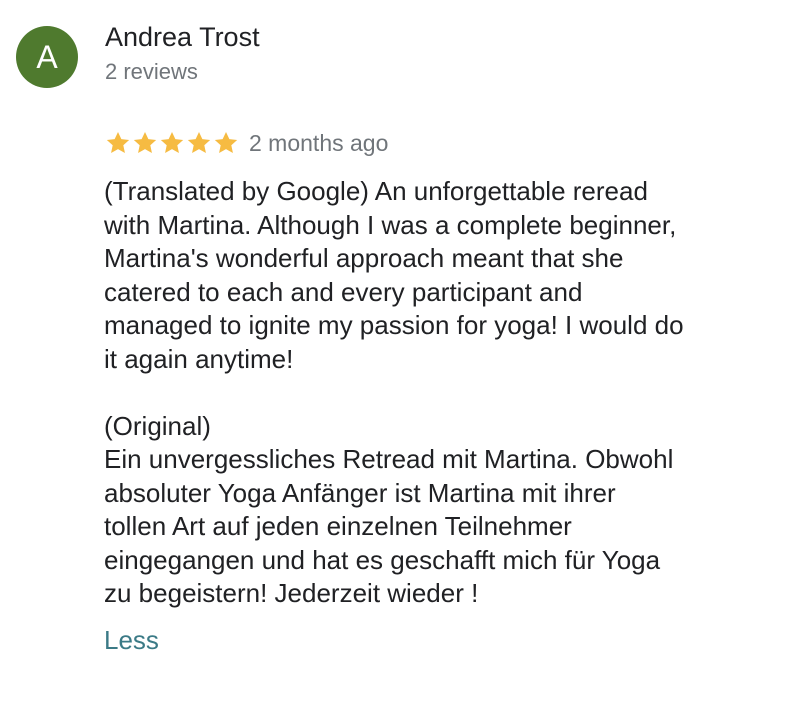 Image resolution: width=792 pixels, height=704 pixels. I want to click on less-link: Less, so click(131, 640).